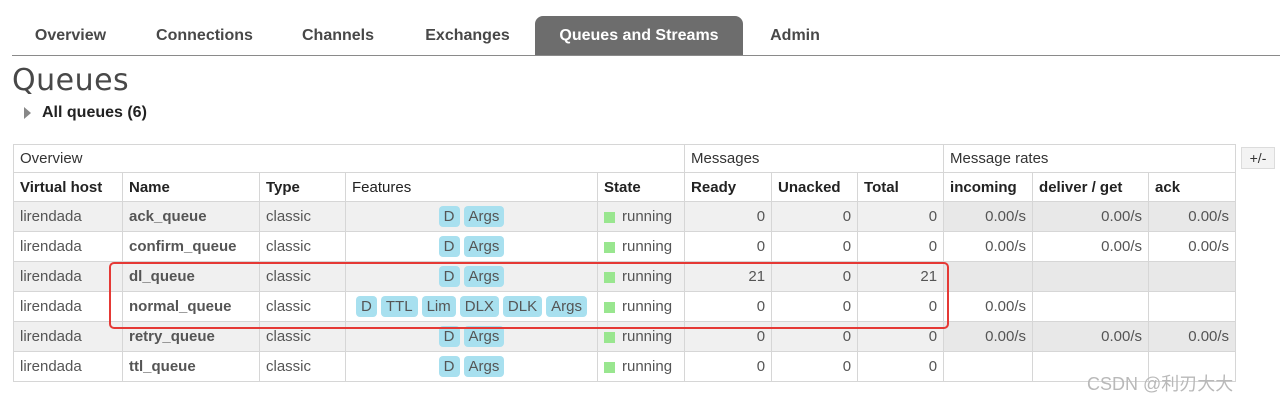 The width and height of the screenshot is (1280, 404). What do you see at coordinates (522, 306) in the screenshot?
I see `feature-badge: DLK` at bounding box center [522, 306].